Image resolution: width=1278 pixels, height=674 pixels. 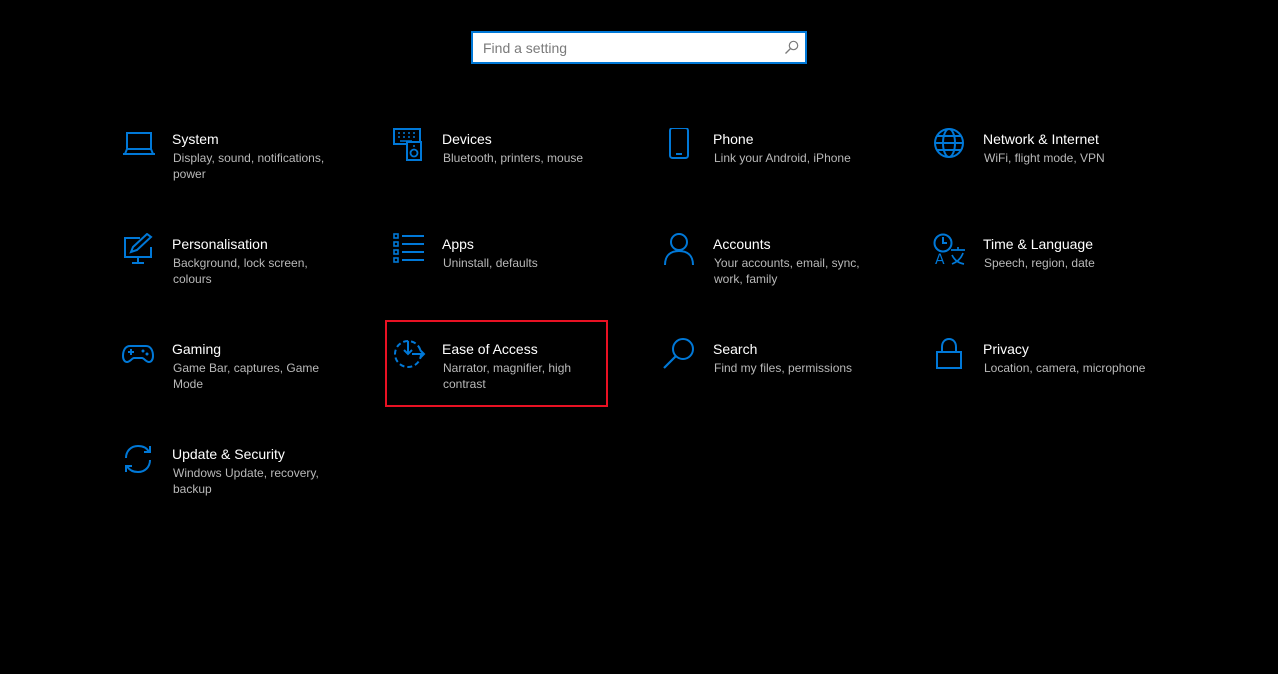 I want to click on highlight-box, so click(x=496, y=363).